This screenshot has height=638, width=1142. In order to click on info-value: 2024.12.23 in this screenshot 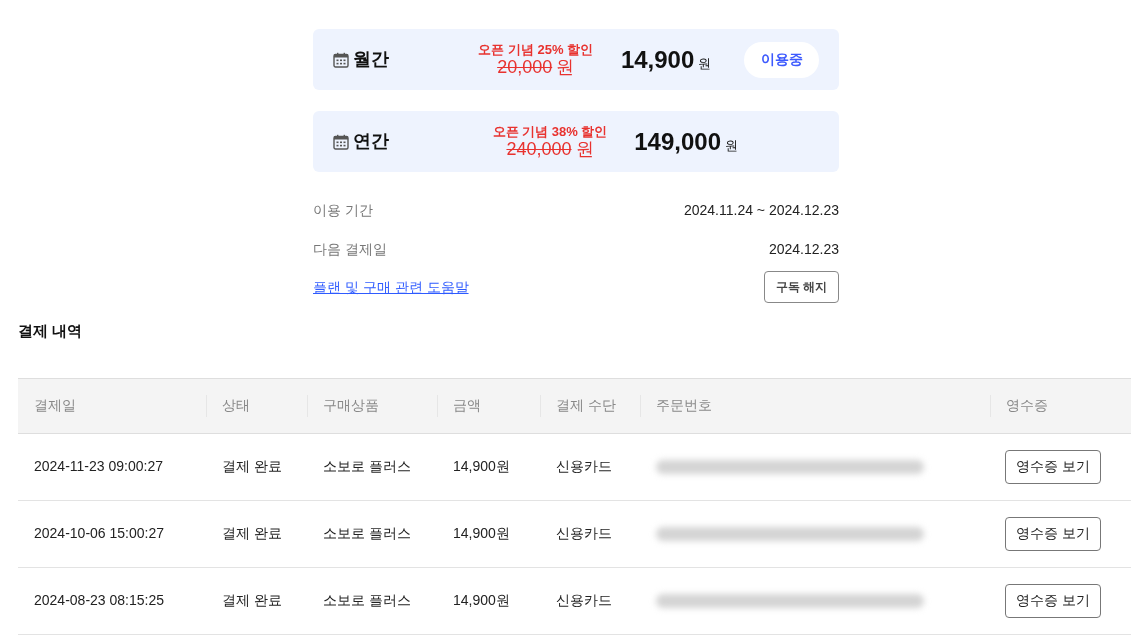, I will do `click(803, 249)`.